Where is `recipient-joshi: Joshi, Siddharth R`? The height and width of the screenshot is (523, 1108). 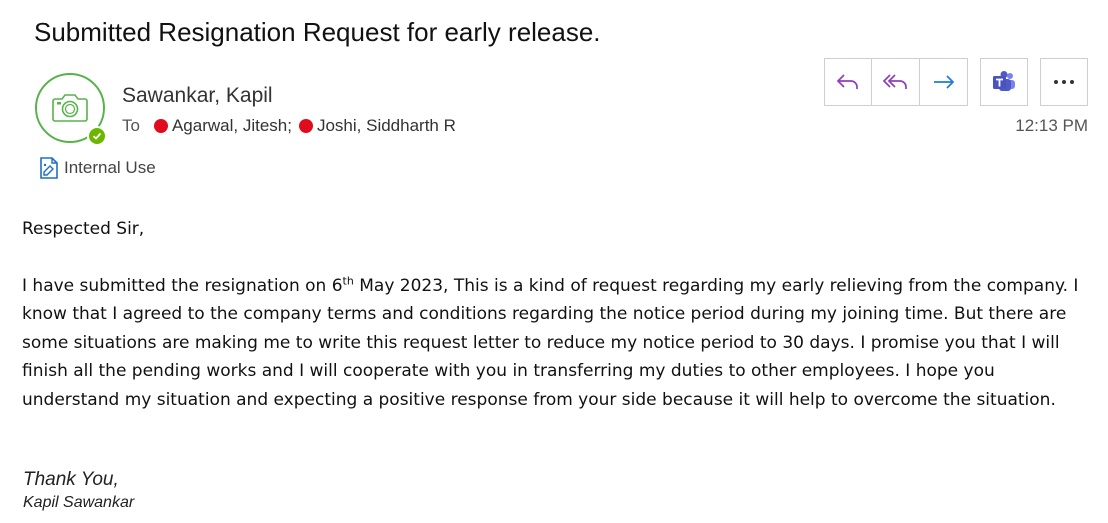 recipient-joshi: Joshi, Siddharth R is located at coordinates (377, 126).